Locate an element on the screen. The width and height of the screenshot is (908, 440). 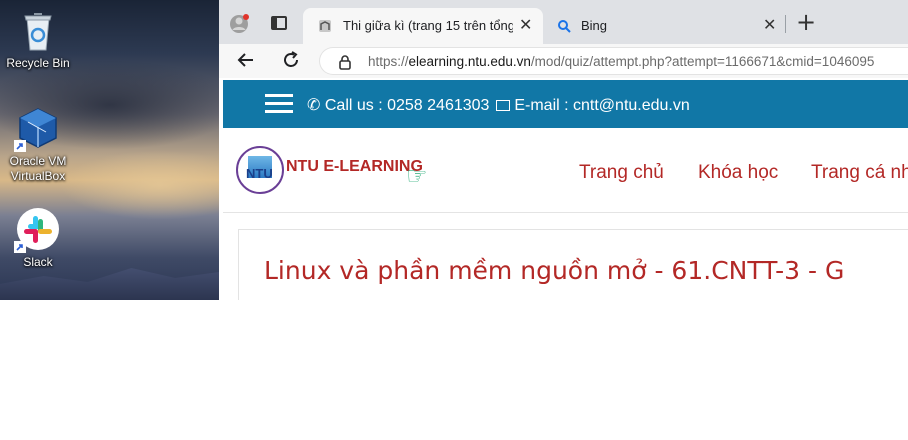
slack-icon is located at coordinates (37, 230).